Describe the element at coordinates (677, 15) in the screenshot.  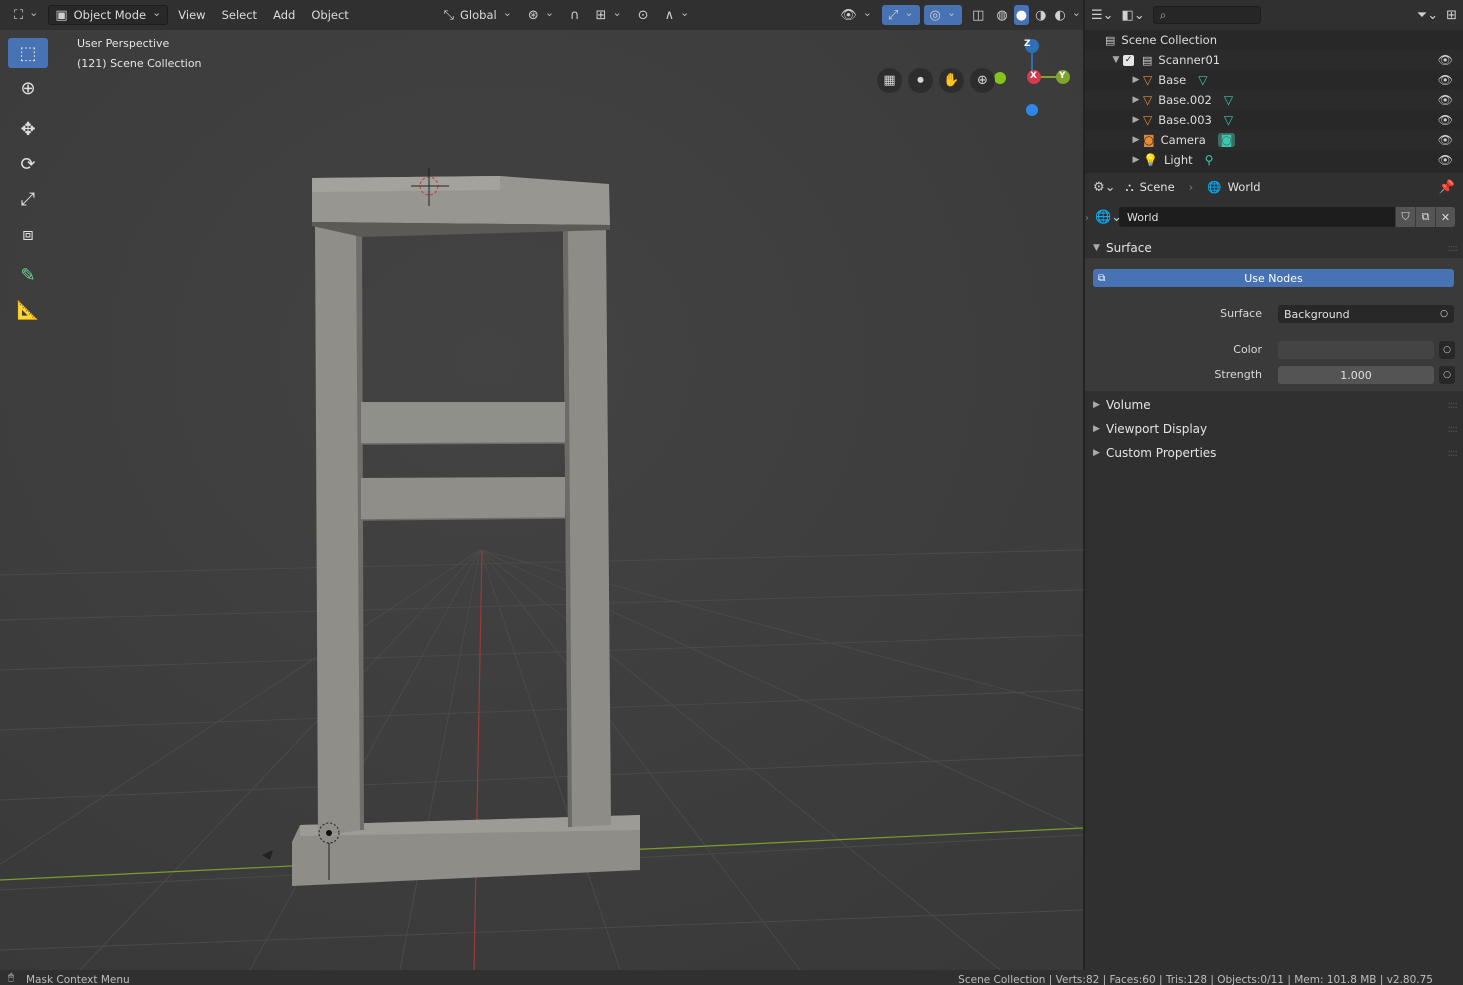
I see `falloff-button: ∧` at that location.